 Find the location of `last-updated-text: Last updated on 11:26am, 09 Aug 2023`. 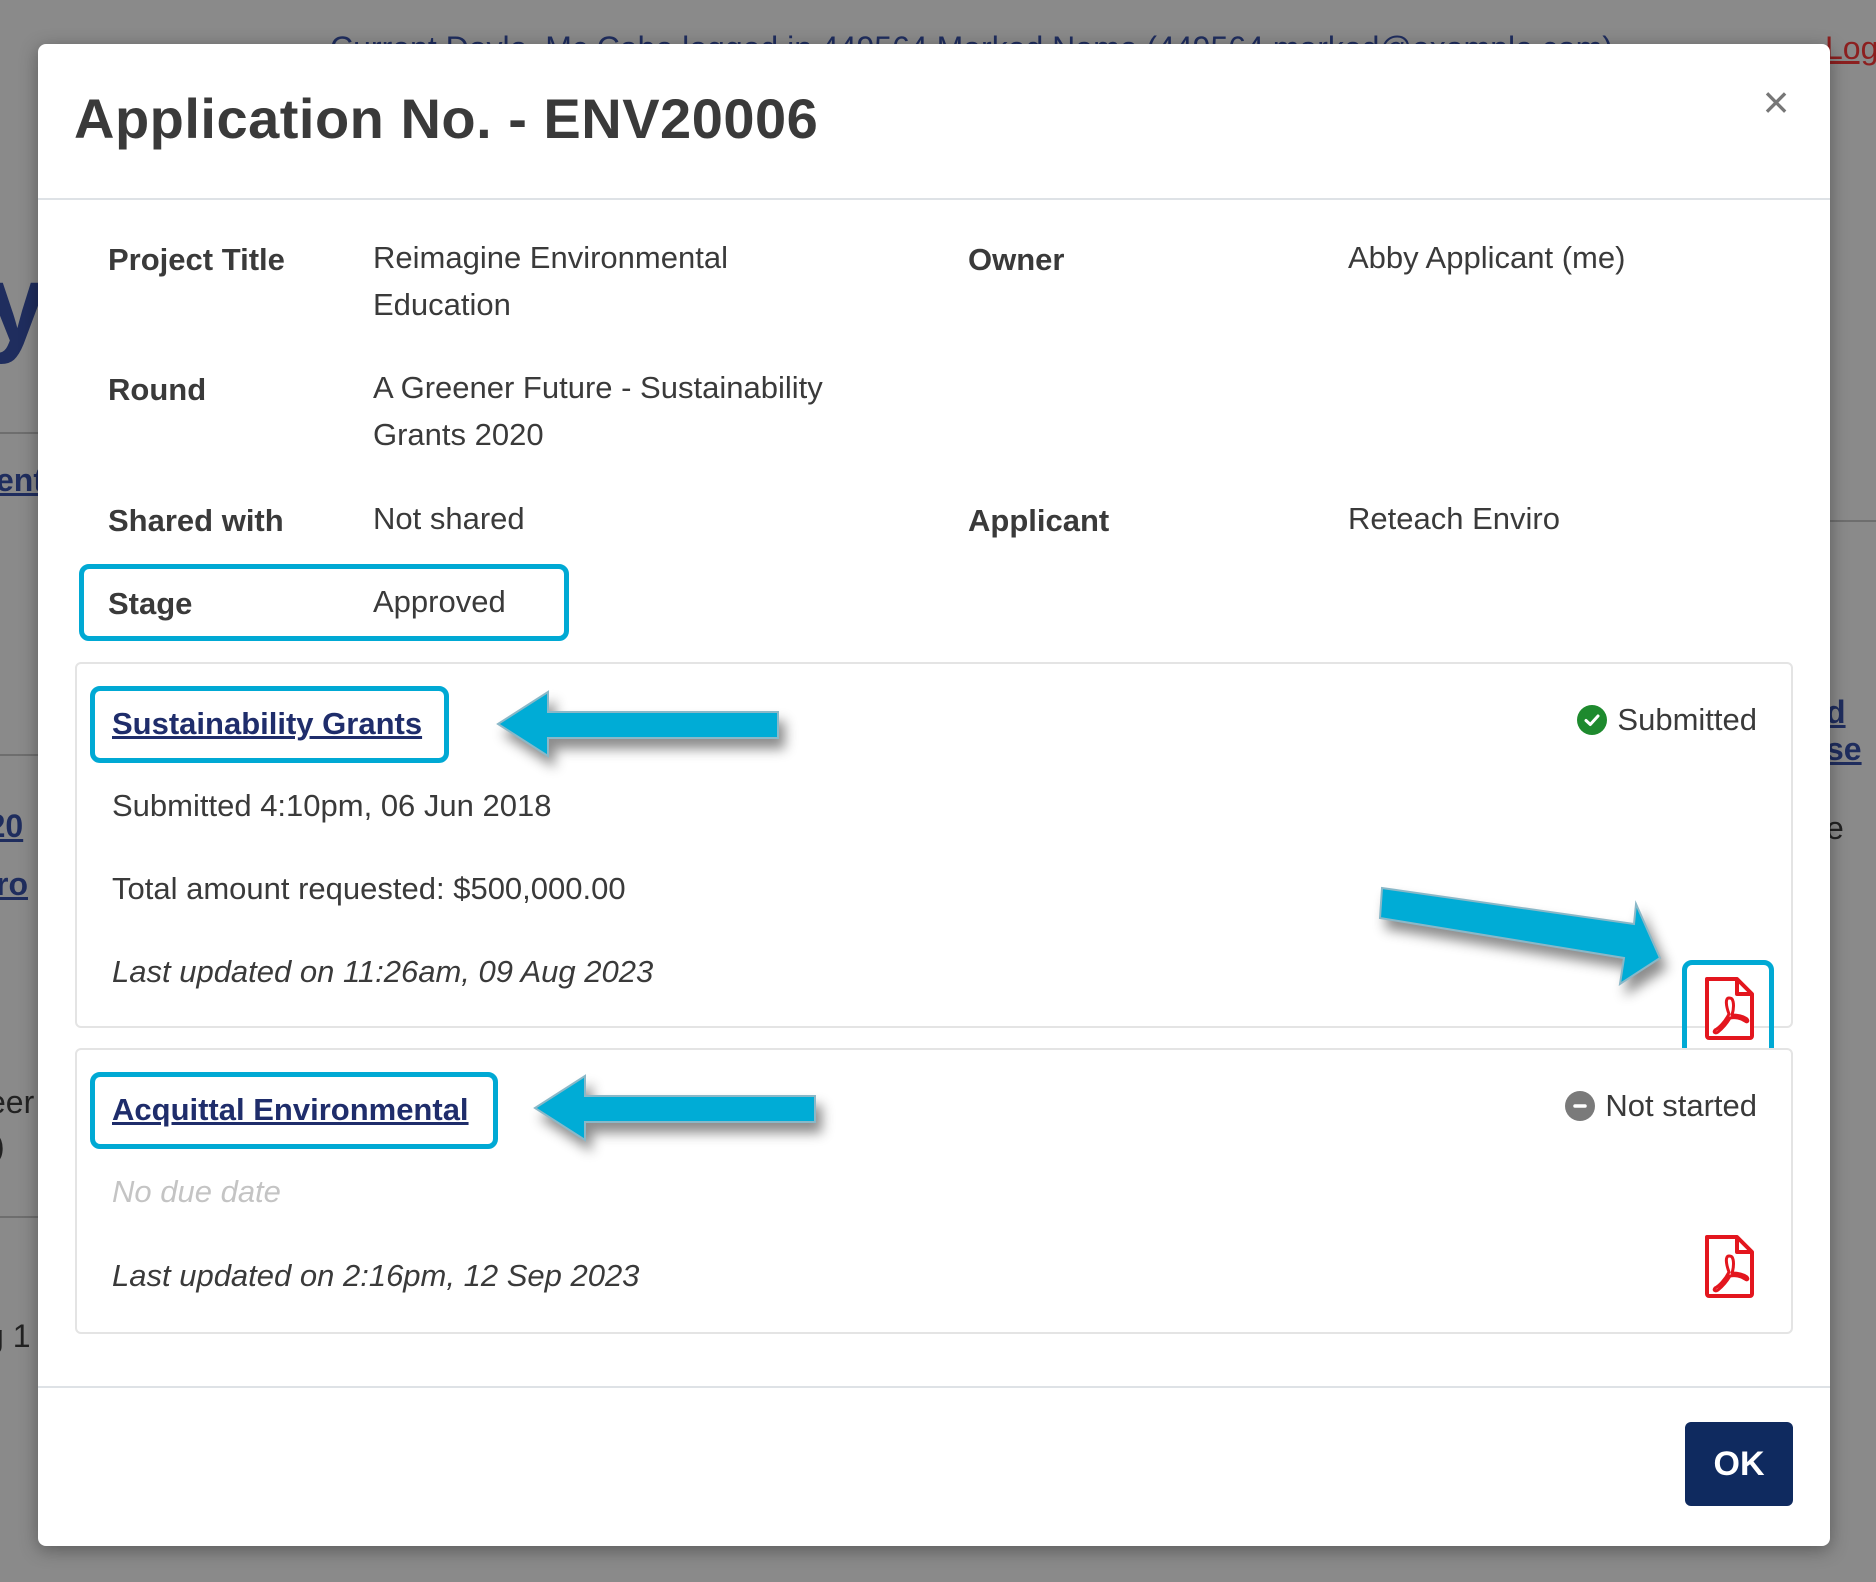

last-updated-text: Last updated on 11:26am, 09 Aug 2023 is located at coordinates (383, 971).